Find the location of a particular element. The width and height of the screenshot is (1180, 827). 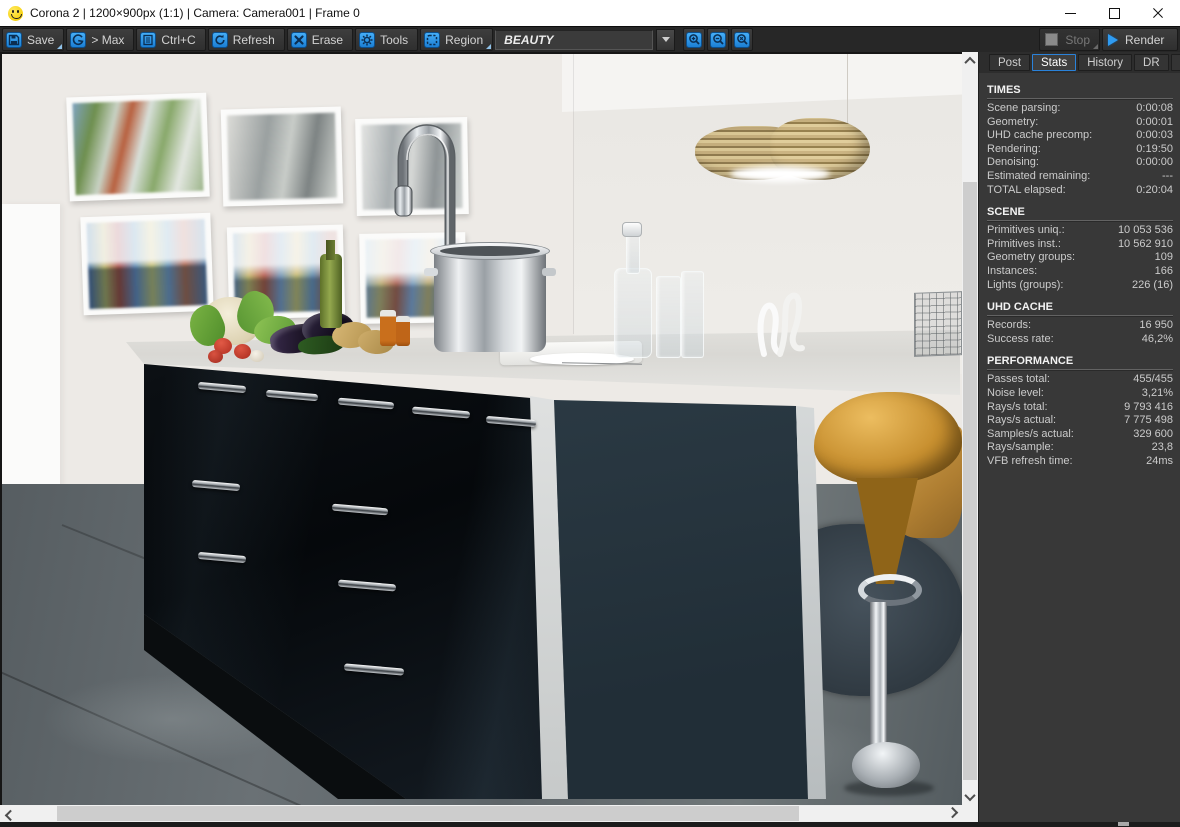

stat-label: Lights (groups): is located at coordinates (1025, 284).